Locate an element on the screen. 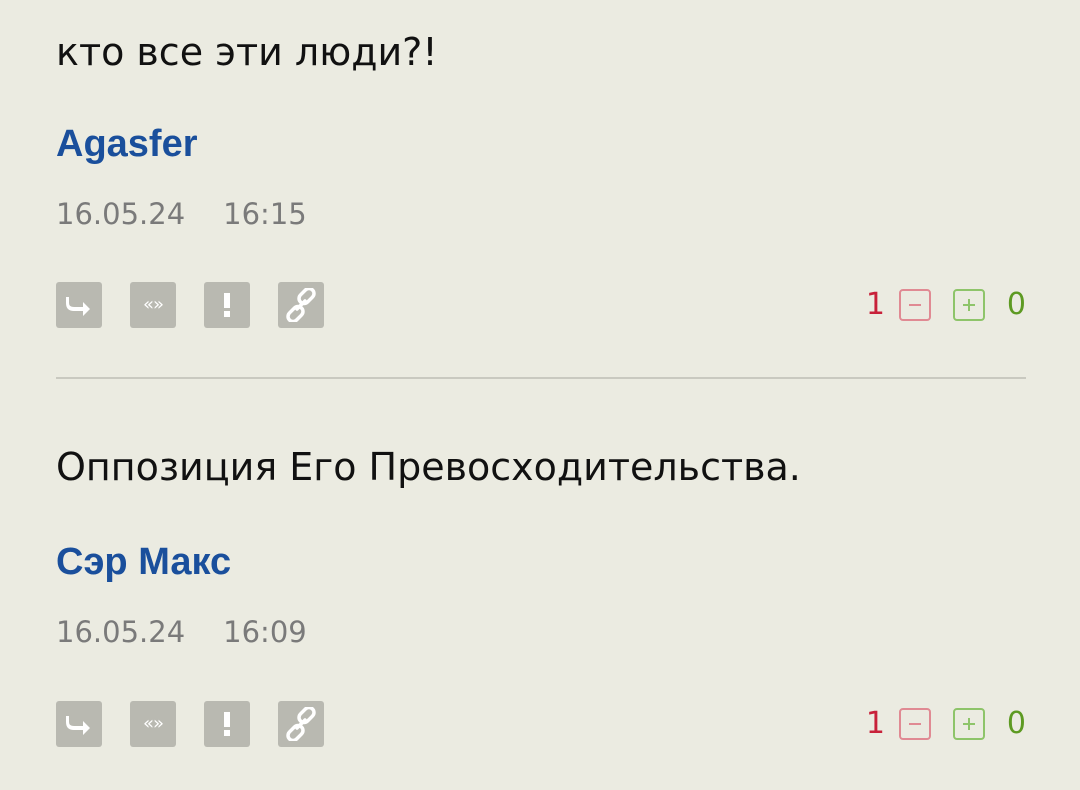  comment-divider is located at coordinates (541, 378).